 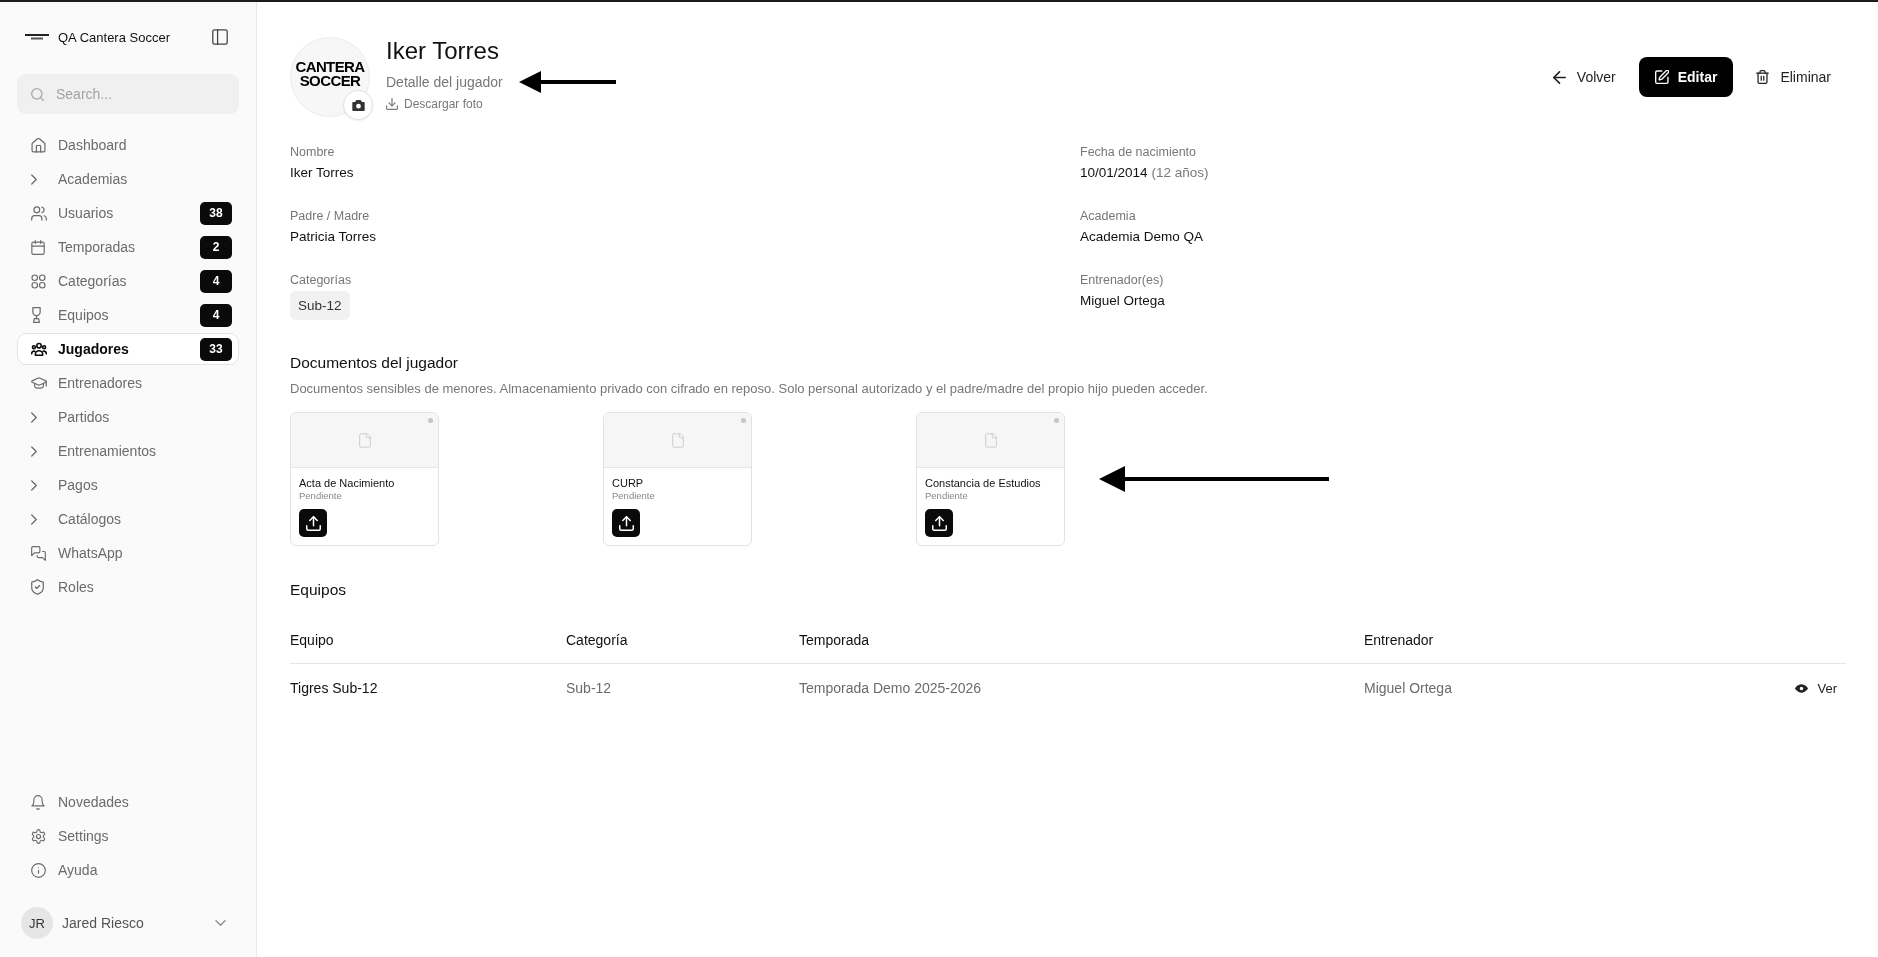 What do you see at coordinates (128, 417) in the screenshot?
I see `nav-item: Partidos` at bounding box center [128, 417].